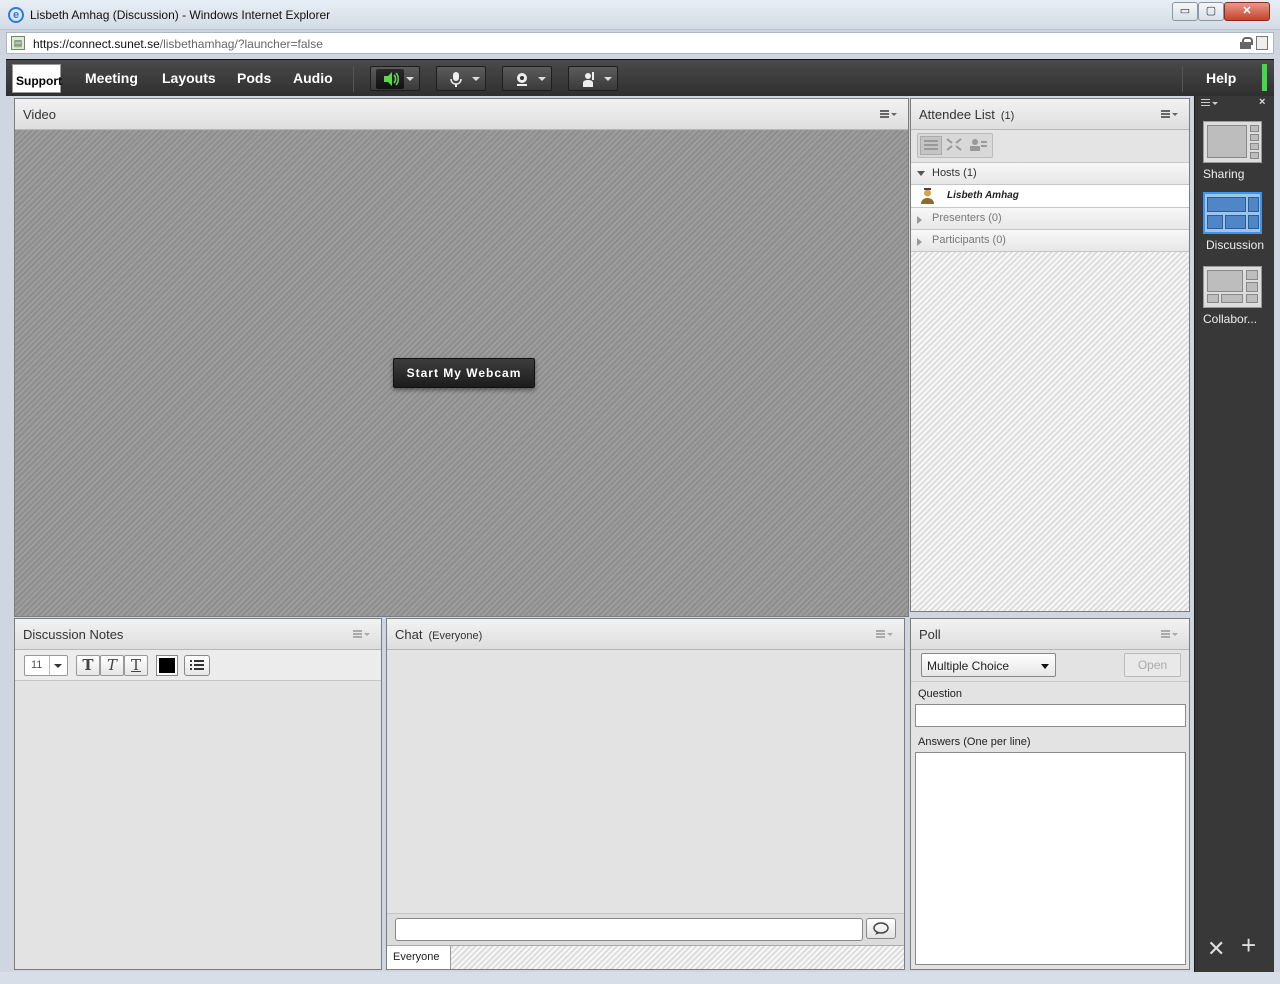  What do you see at coordinates (111, 78) in the screenshot?
I see `menu-meeting: Meeting` at bounding box center [111, 78].